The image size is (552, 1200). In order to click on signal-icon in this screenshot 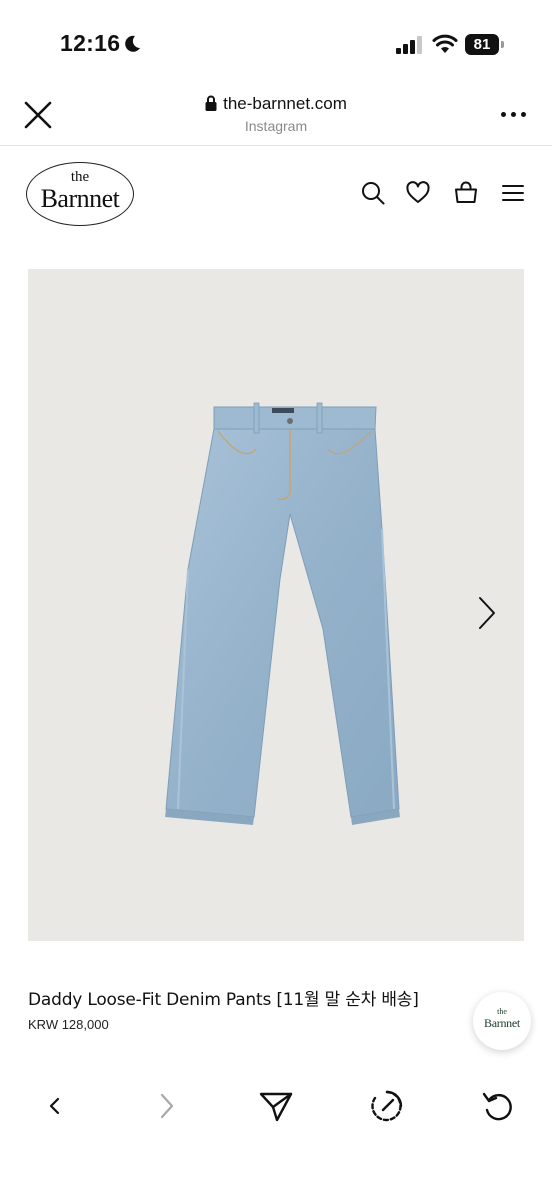, I will do `click(409, 45)`.